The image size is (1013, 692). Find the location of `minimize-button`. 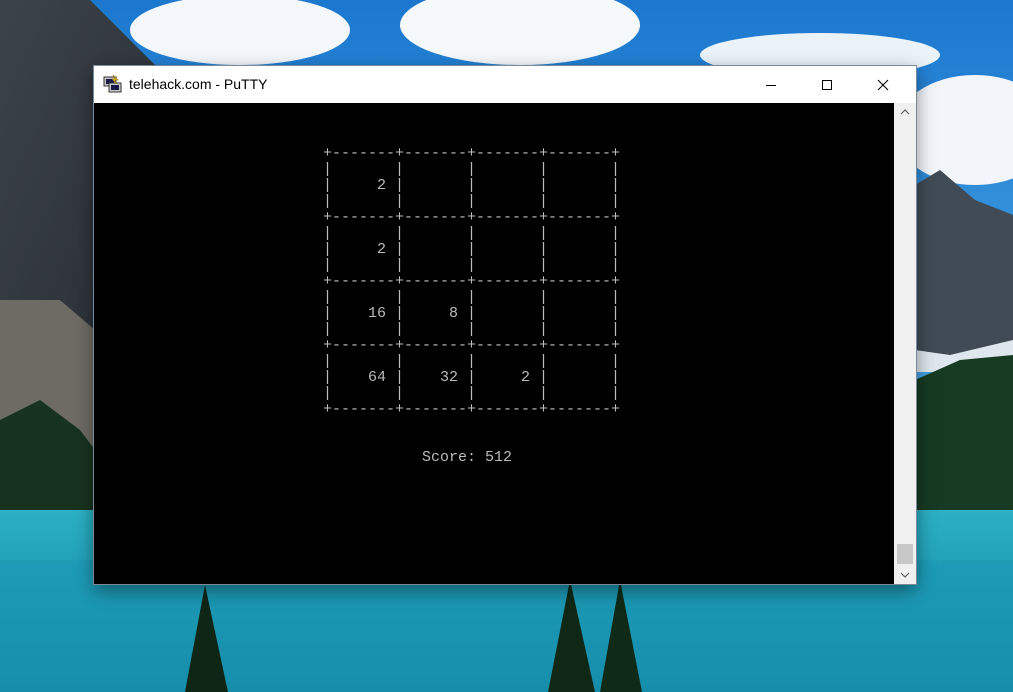

minimize-button is located at coordinates (771, 84).